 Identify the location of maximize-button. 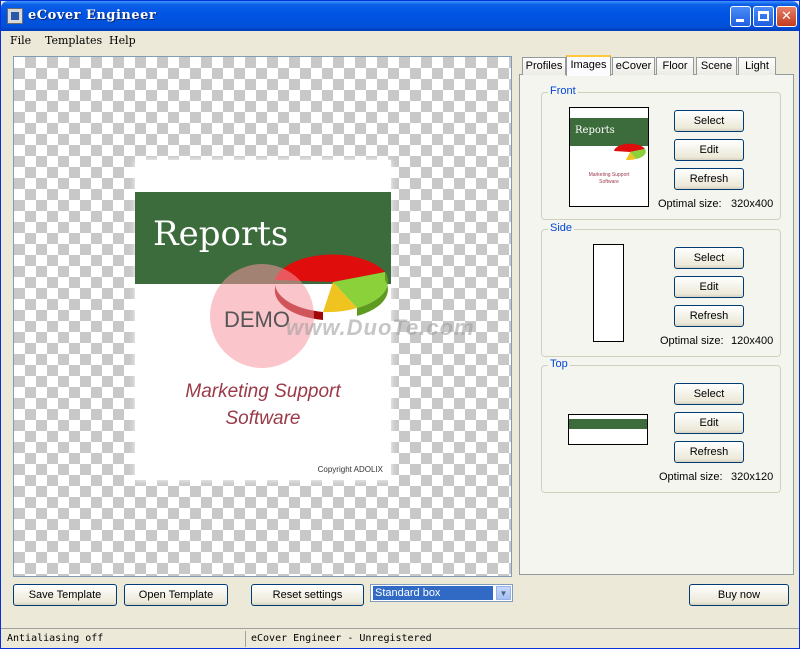
(763, 16).